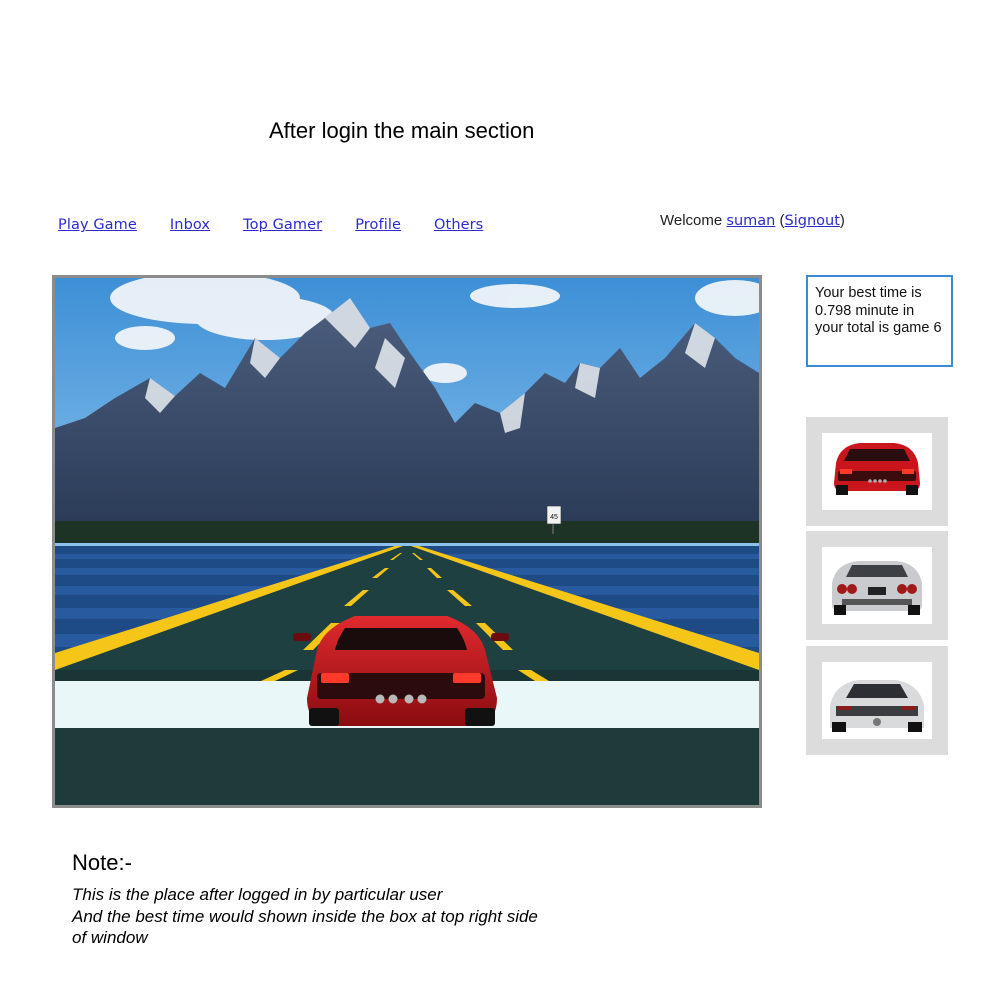 Image resolution: width=1000 pixels, height=1000 pixels. I want to click on car-option-silver, so click(877, 585).